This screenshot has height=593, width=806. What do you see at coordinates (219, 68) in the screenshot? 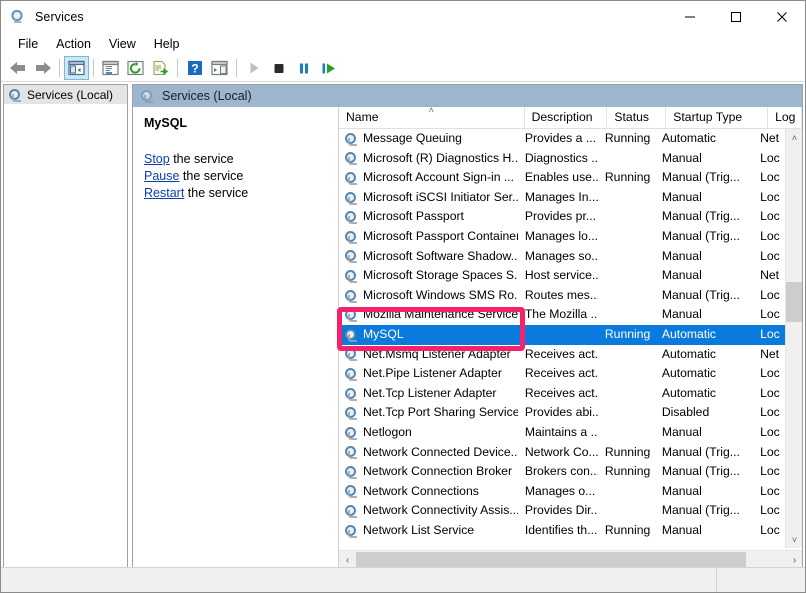
I see `show-action-pane-icon` at bounding box center [219, 68].